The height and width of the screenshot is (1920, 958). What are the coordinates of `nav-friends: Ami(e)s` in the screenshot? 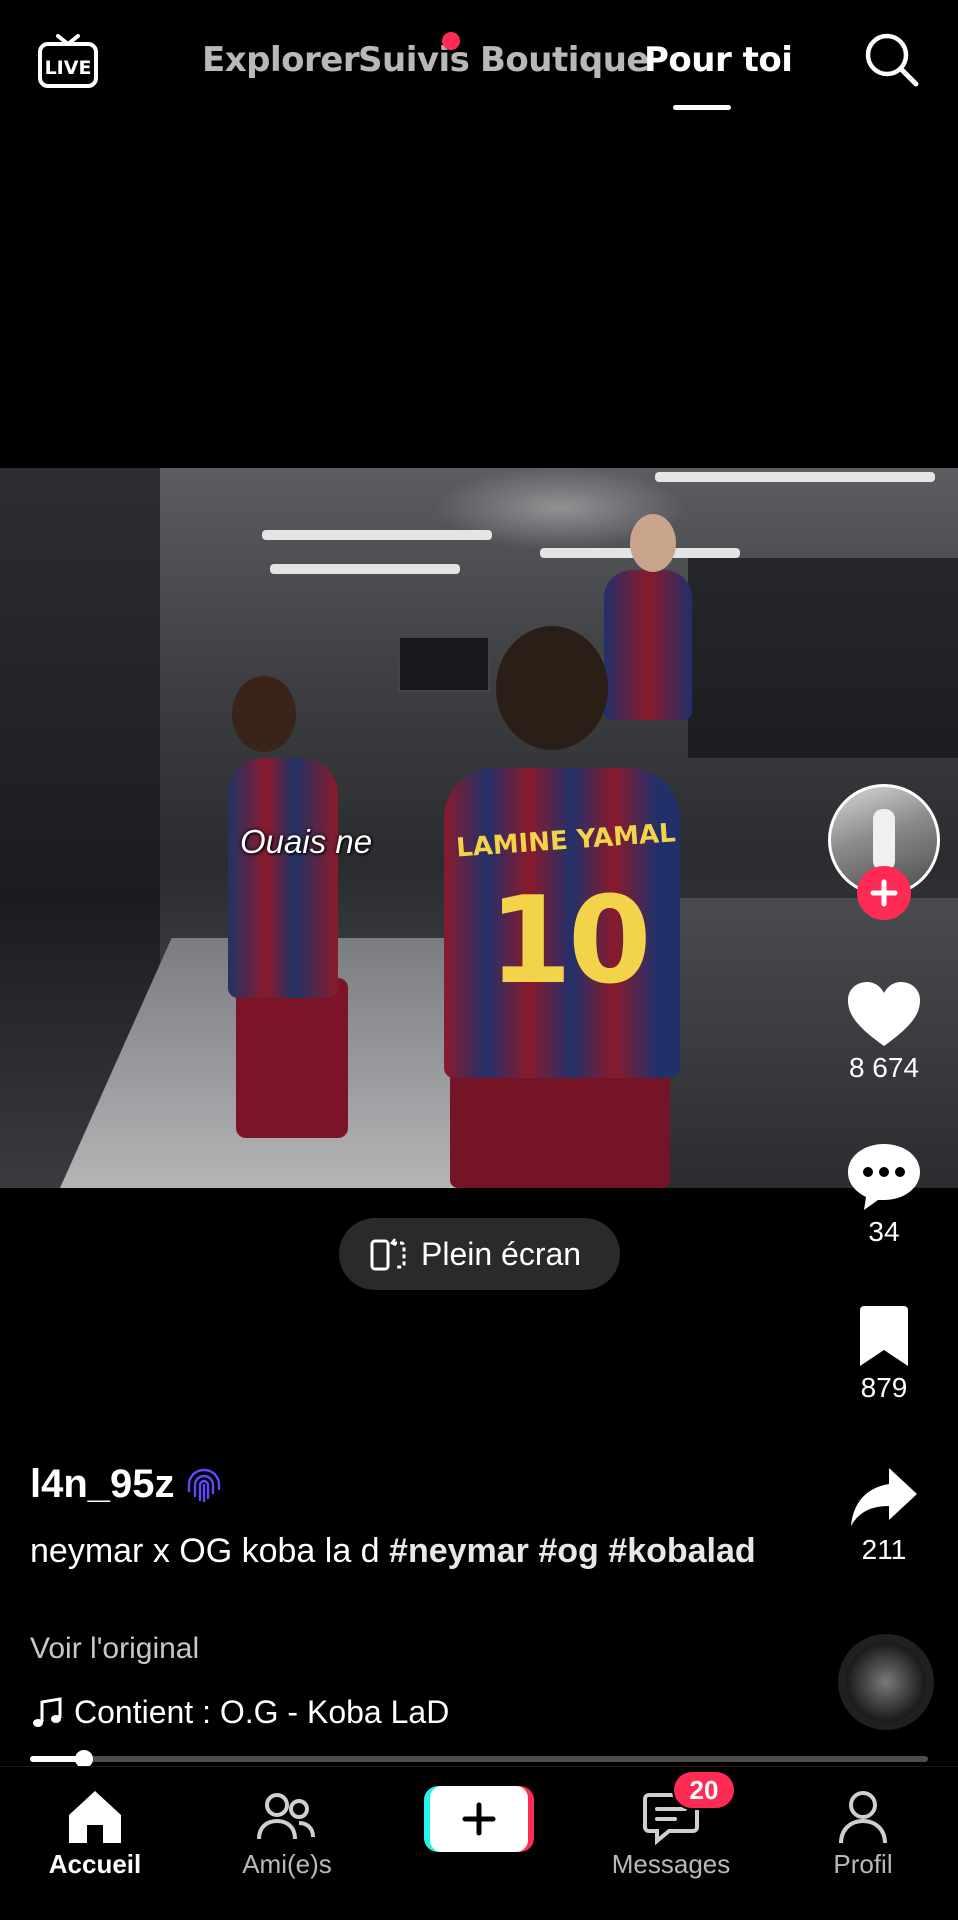 It's located at (287, 1833).